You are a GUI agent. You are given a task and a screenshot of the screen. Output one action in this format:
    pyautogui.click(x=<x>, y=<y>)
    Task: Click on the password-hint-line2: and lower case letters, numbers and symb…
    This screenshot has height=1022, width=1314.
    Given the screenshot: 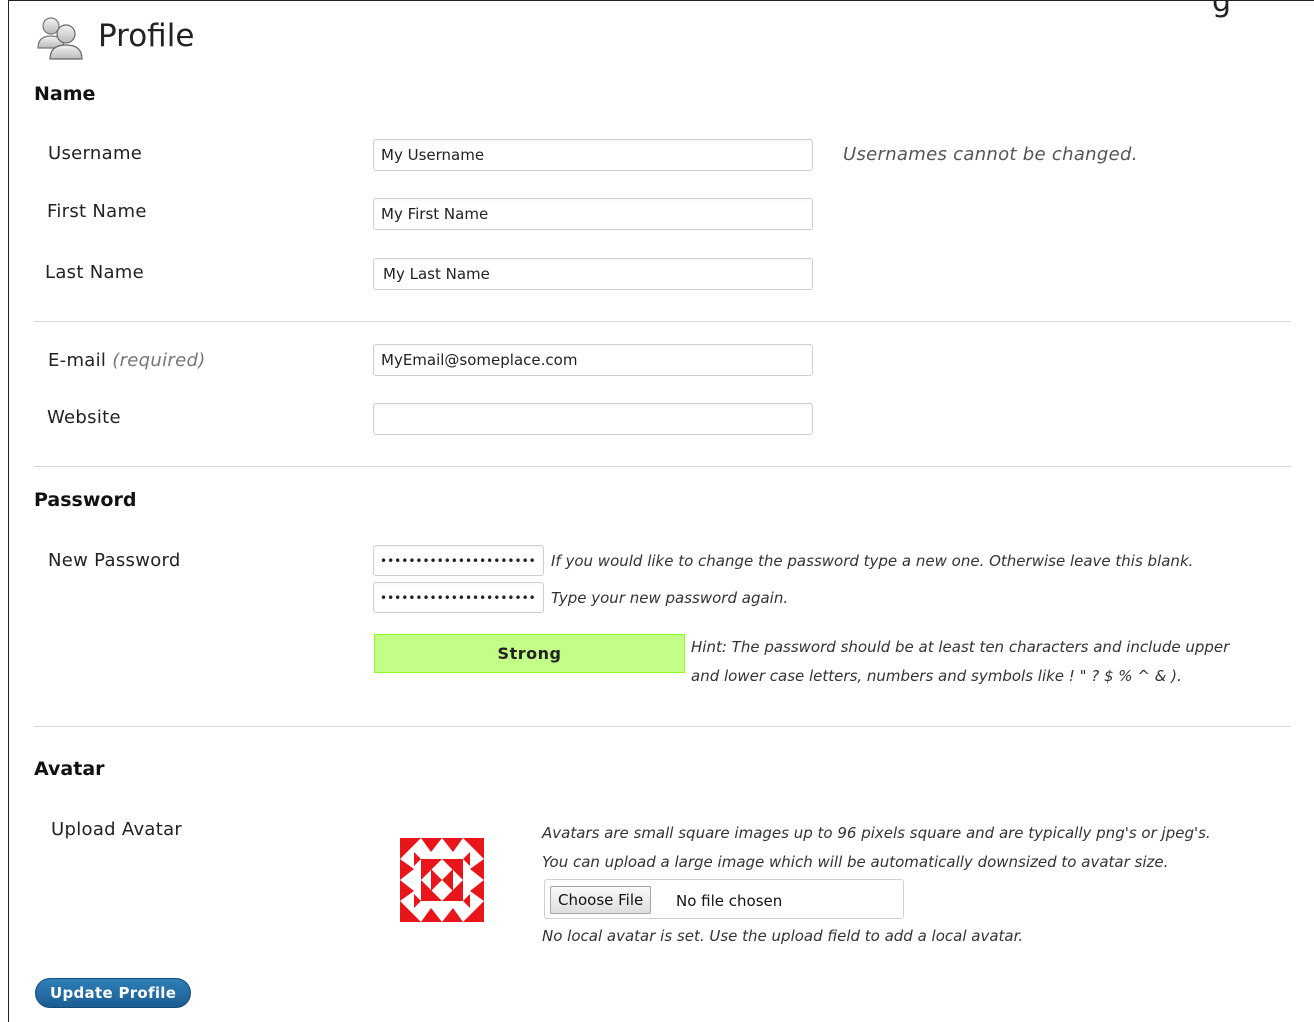 What is the action you would take?
    pyautogui.click(x=936, y=676)
    